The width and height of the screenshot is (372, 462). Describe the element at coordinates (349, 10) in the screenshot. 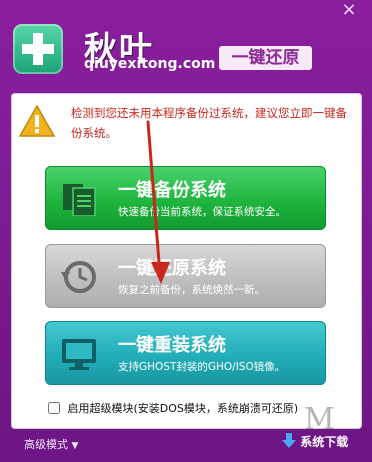

I see `close-button: ×` at that location.